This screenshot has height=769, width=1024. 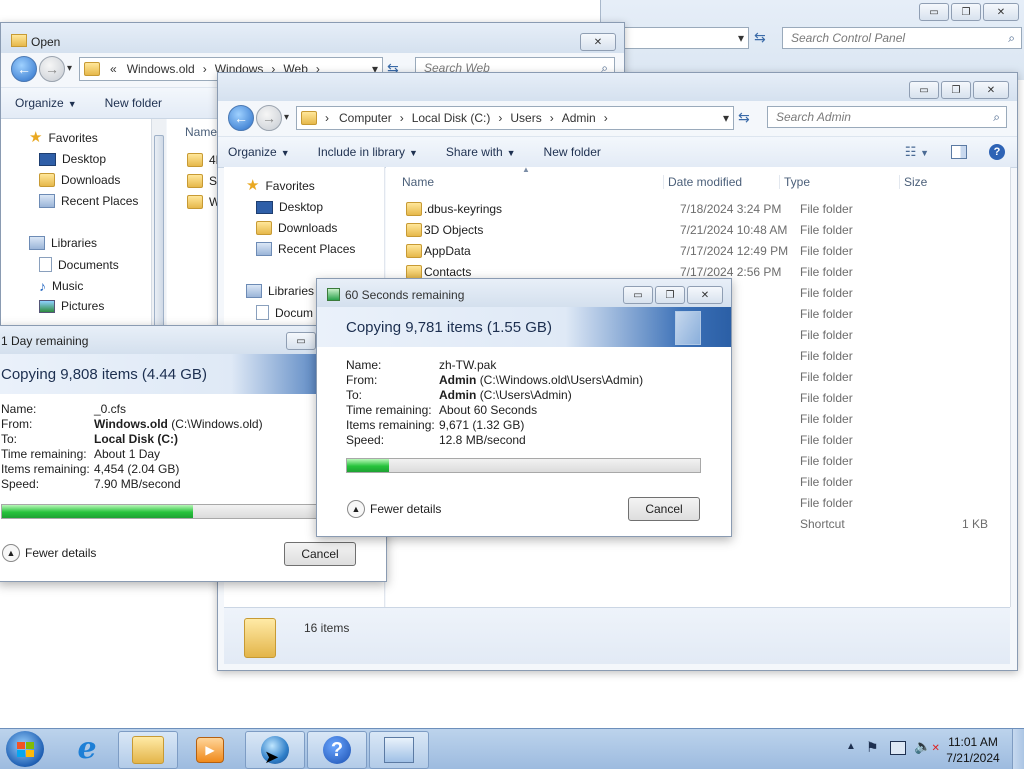 What do you see at coordinates (702, 182) in the screenshot?
I see `column-header-date: Date modified` at bounding box center [702, 182].